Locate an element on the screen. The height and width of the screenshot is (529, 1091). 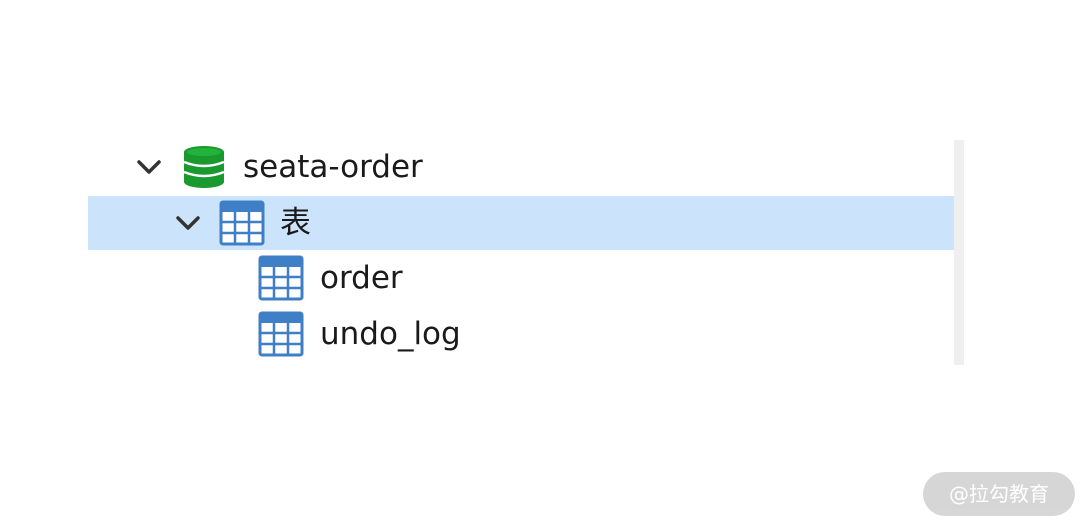
table-folder-icon is located at coordinates (242, 223).